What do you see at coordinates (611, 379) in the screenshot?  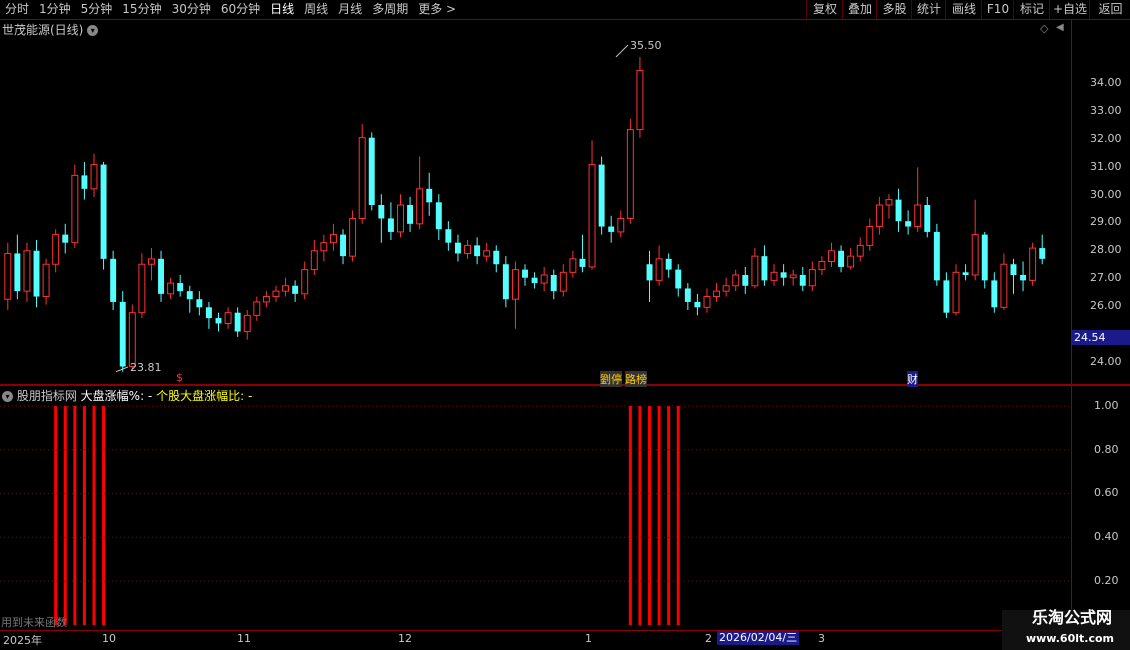 I see `event-marker-limit: 劉停` at bounding box center [611, 379].